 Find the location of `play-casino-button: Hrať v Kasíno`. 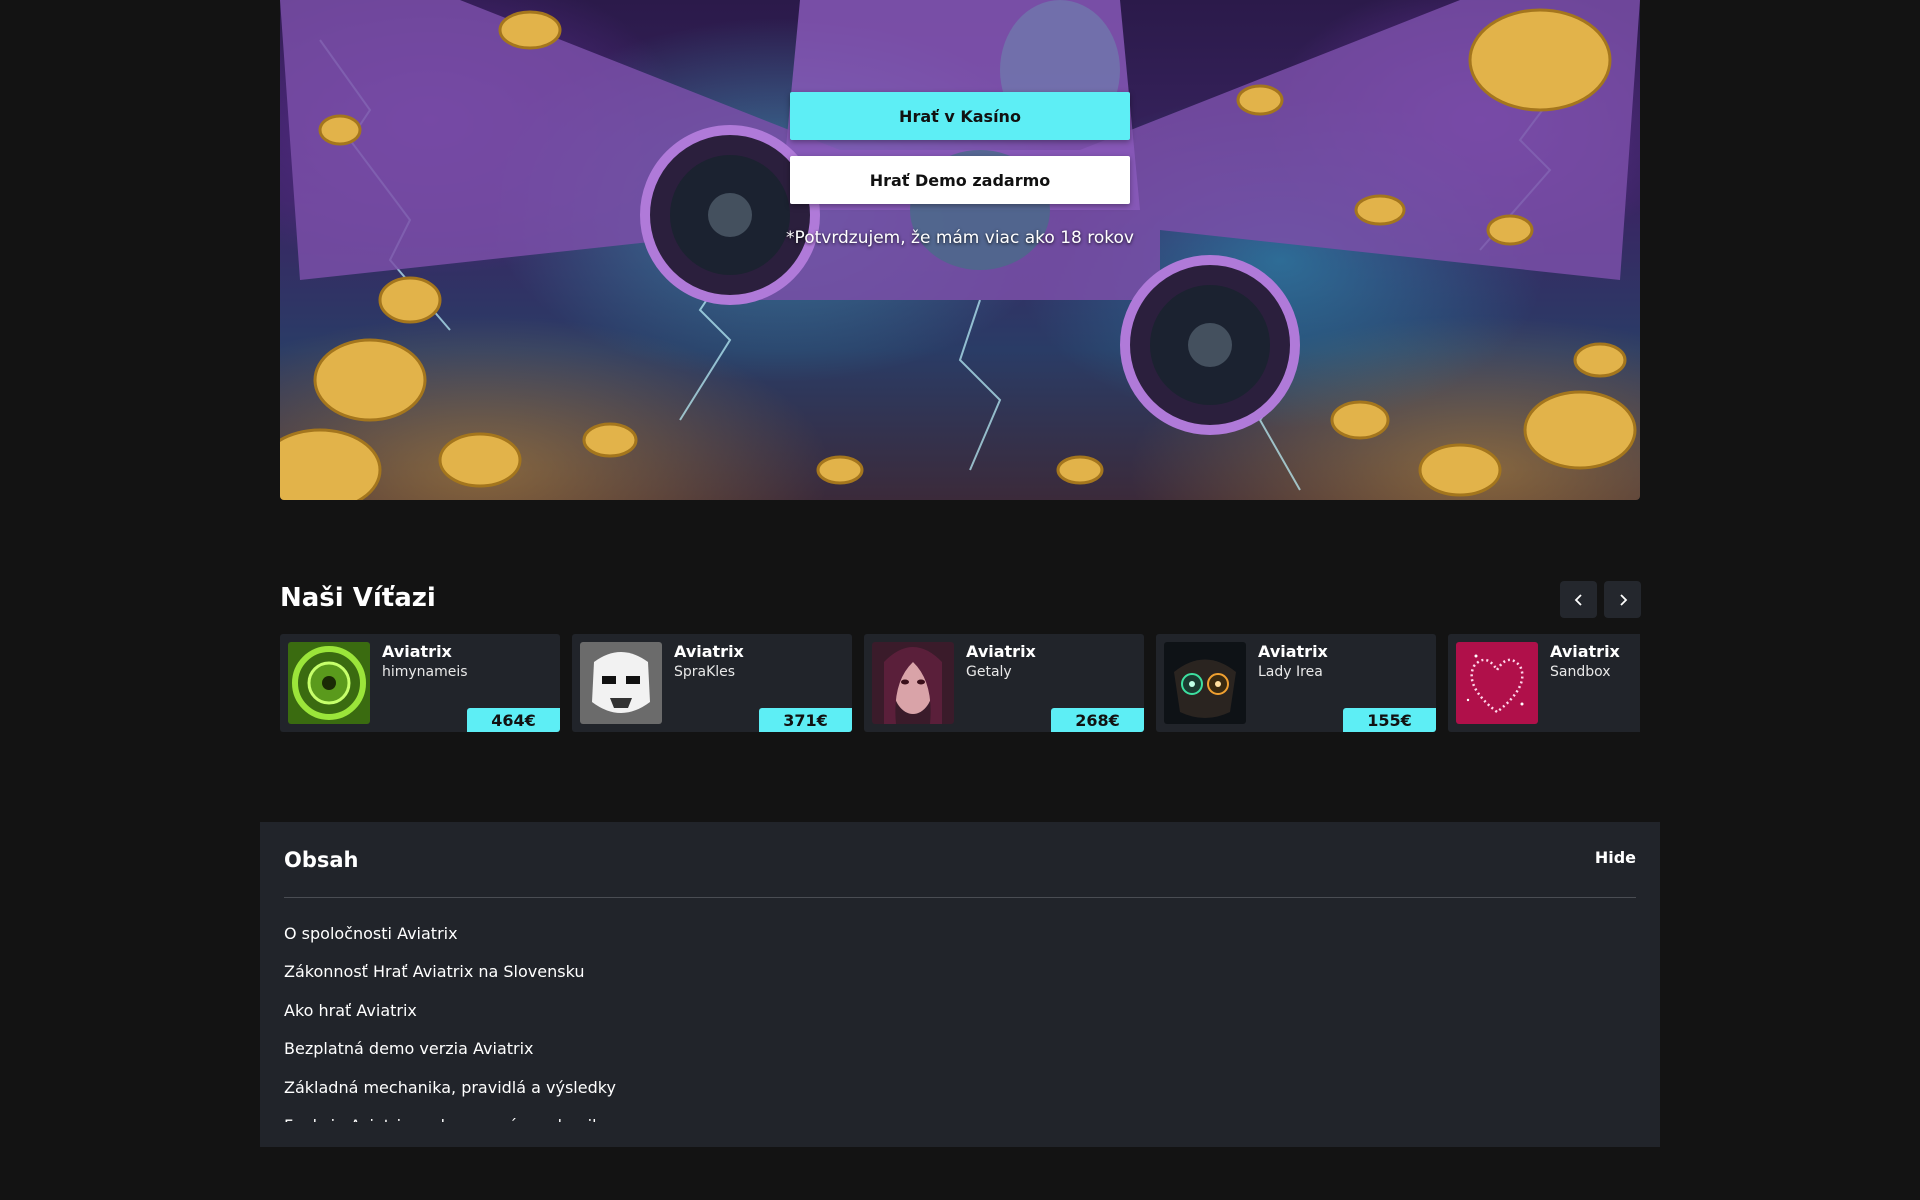

play-casino-button: Hrať v Kasíno is located at coordinates (960, 116).